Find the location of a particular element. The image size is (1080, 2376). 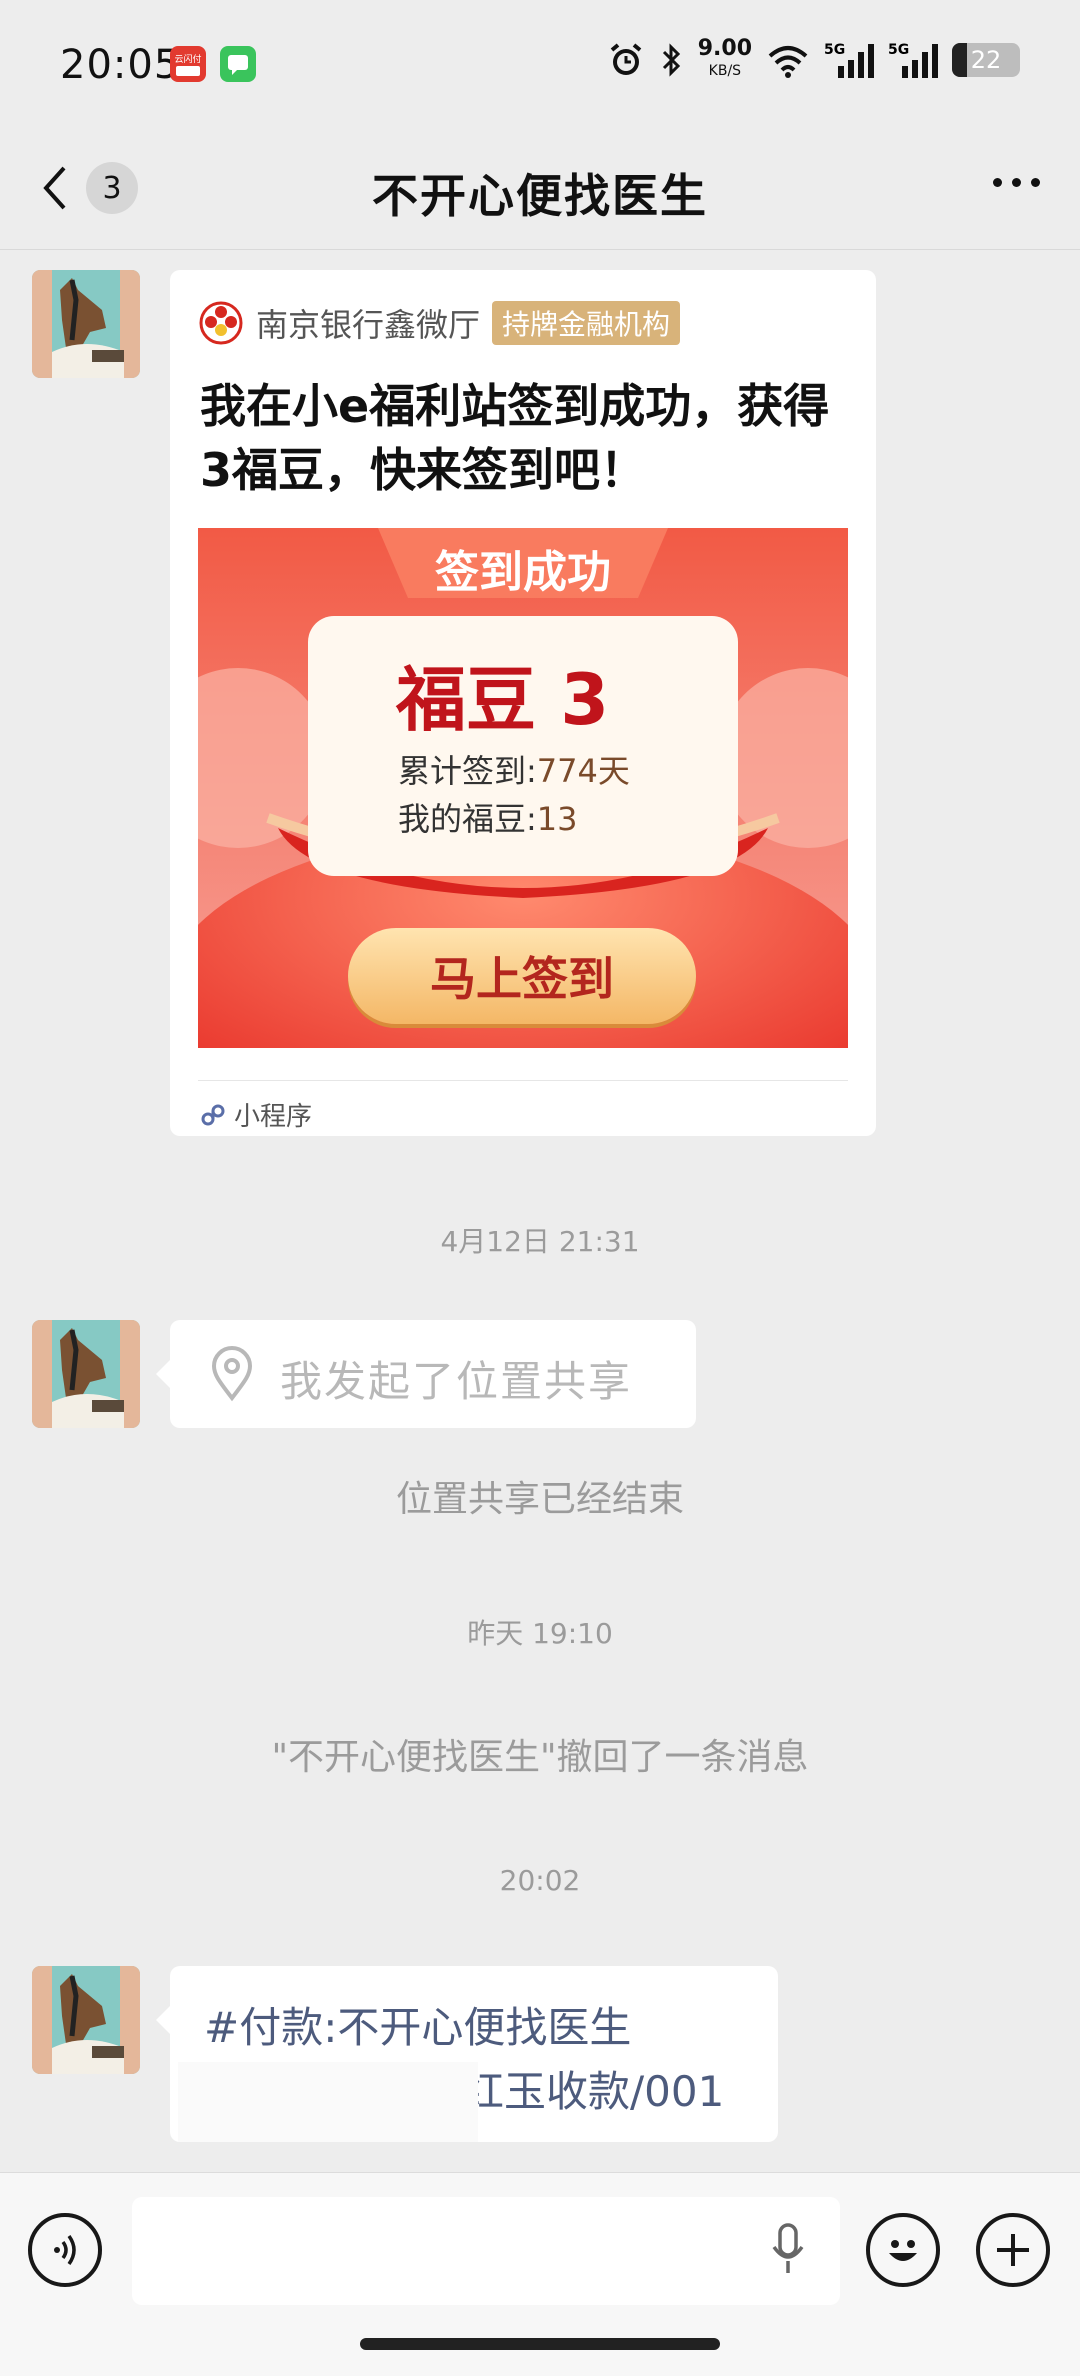

net-speed: 9.00 KB/S is located at coordinates (724, 58).